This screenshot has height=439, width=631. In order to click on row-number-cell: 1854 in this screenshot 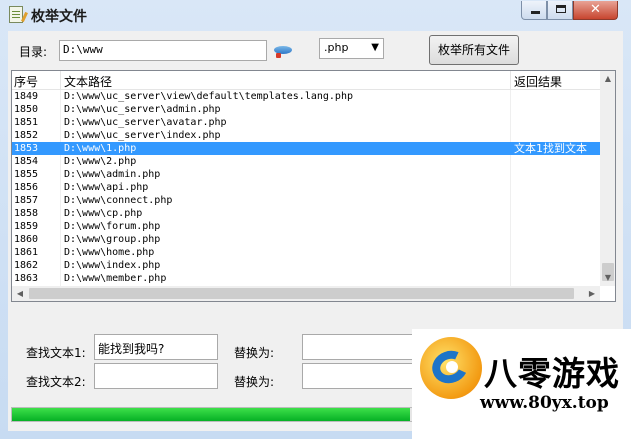, I will do `click(26, 161)`.